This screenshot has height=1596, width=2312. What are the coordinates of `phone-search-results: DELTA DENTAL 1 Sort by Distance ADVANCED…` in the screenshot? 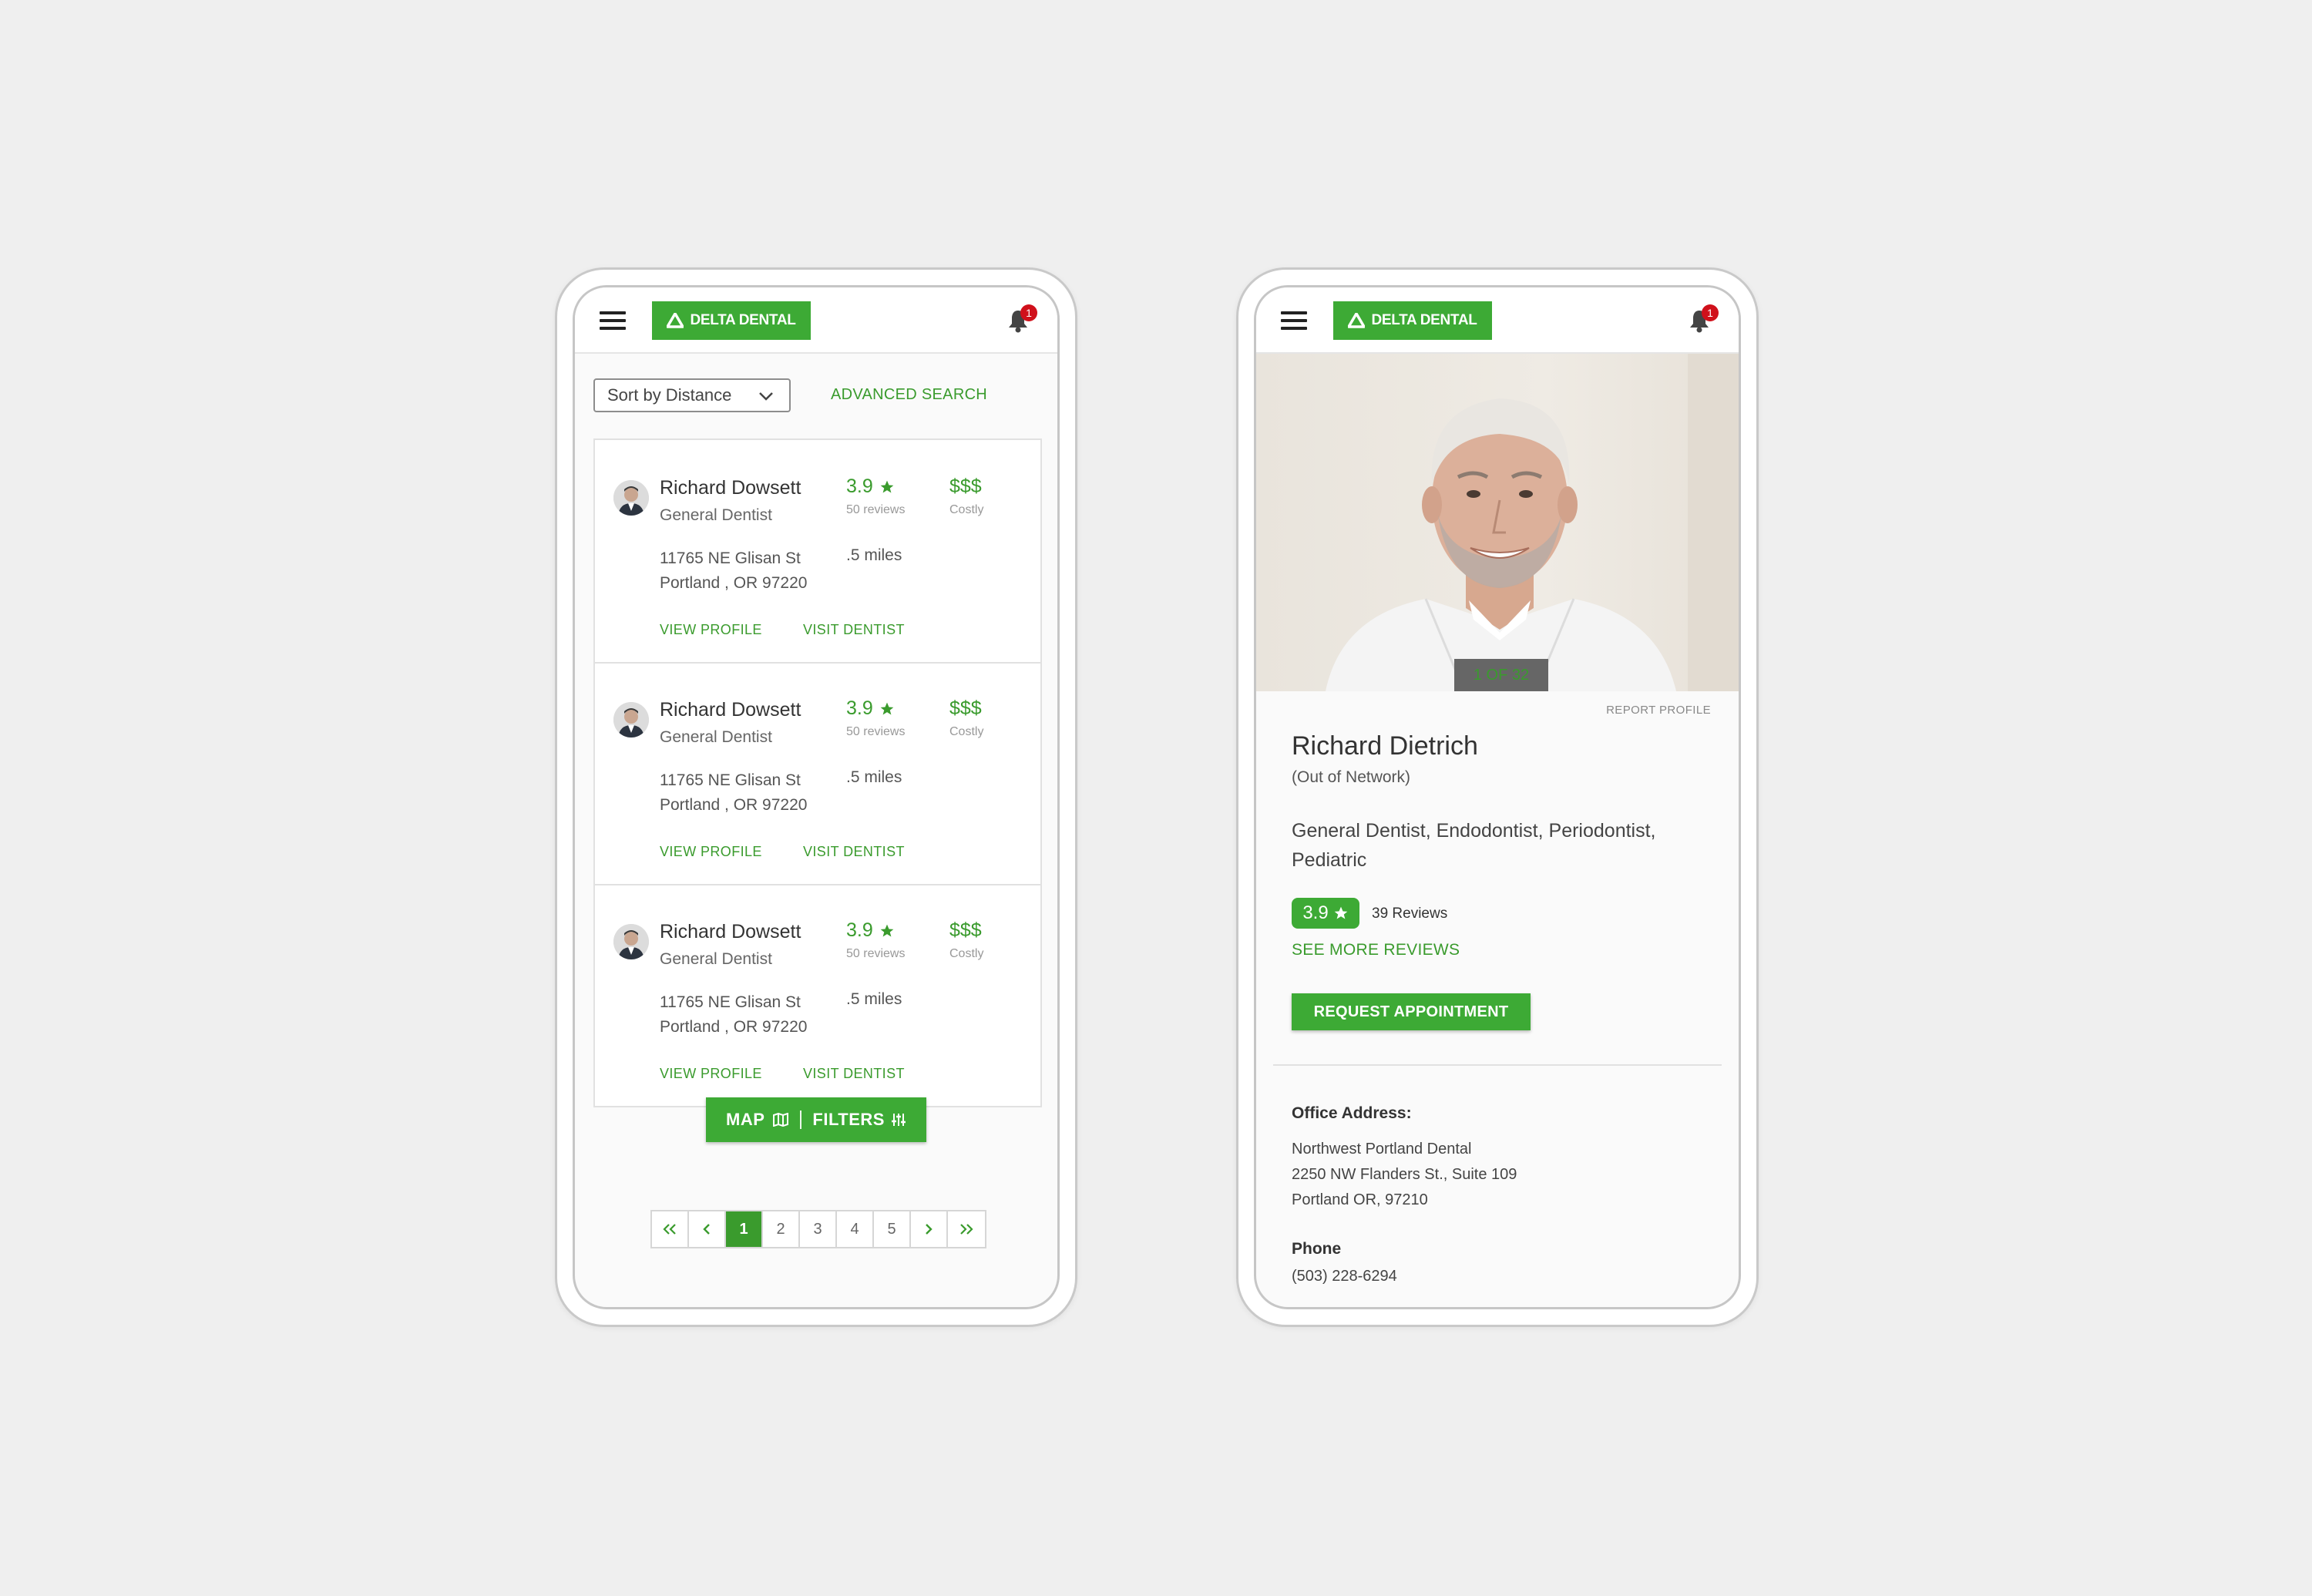 It's located at (816, 797).